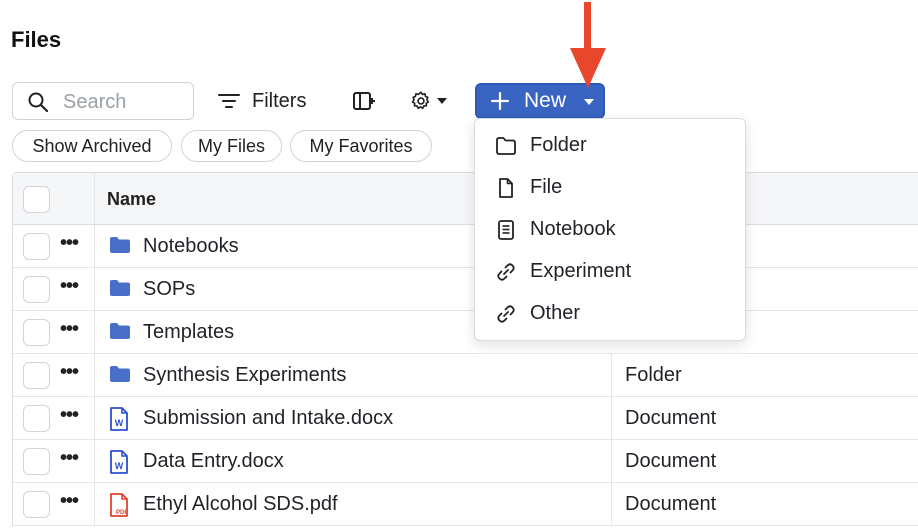 The image size is (918, 528). I want to click on search-box, so click(103, 101).